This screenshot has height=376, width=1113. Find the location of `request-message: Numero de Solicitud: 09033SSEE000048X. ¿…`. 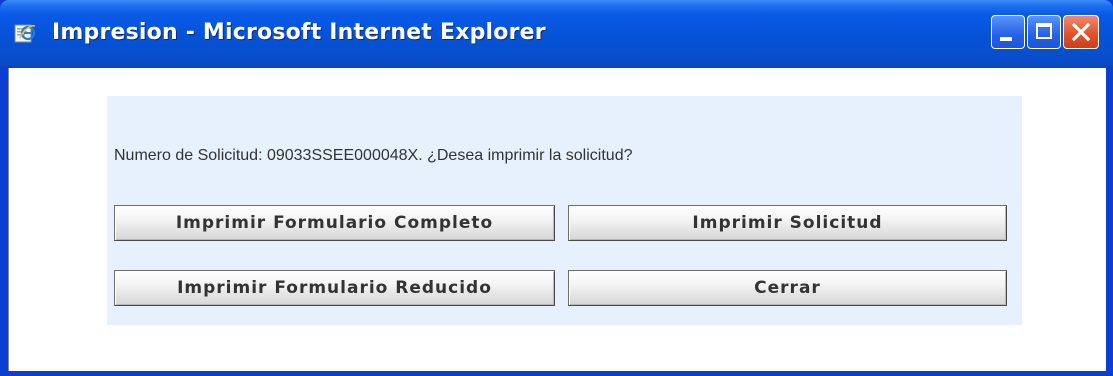

request-message: Numero de Solicitud: 09033SSEE000048X. ¿… is located at coordinates (373, 155).